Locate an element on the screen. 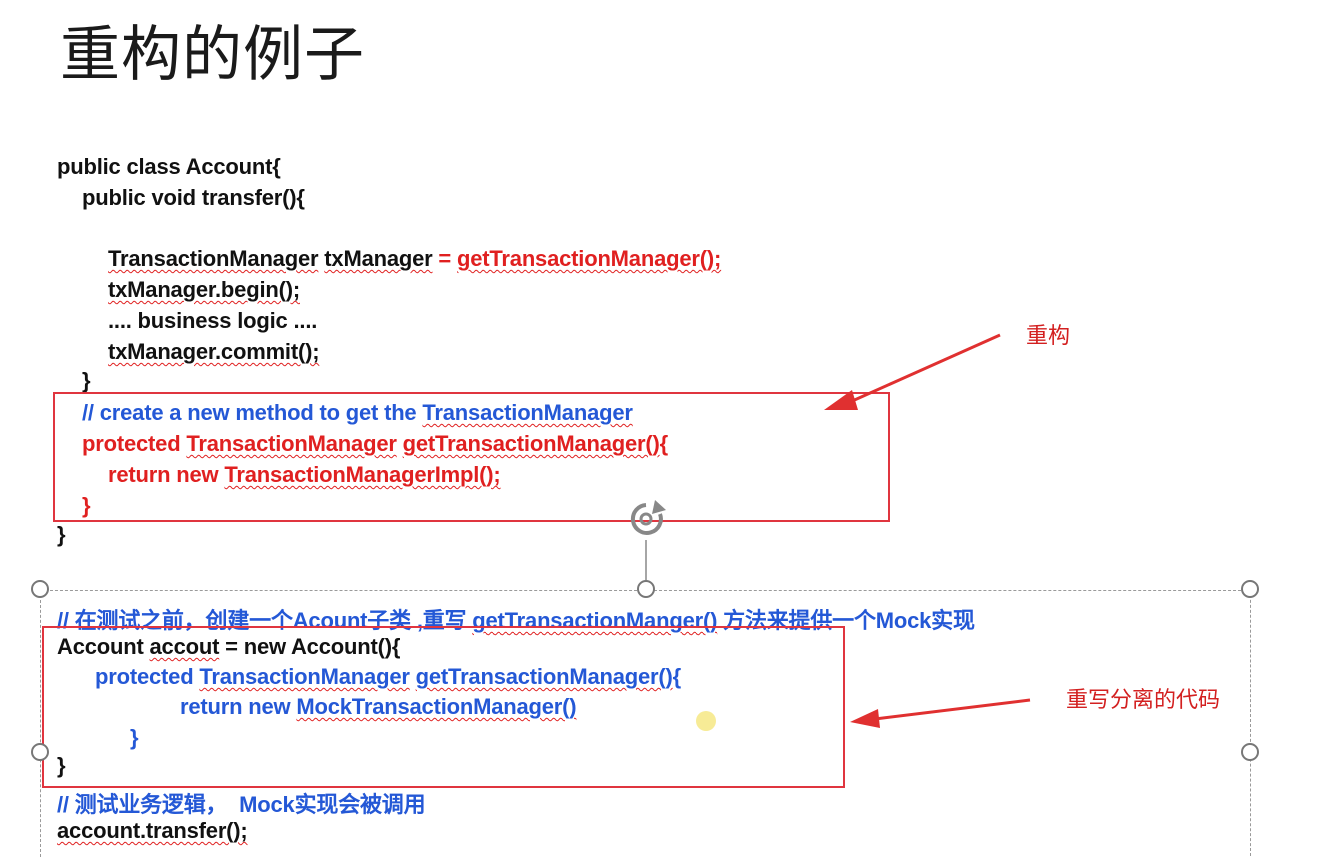 The height and width of the screenshot is (857, 1332). overlay-graphics is located at coordinates (830, 532).